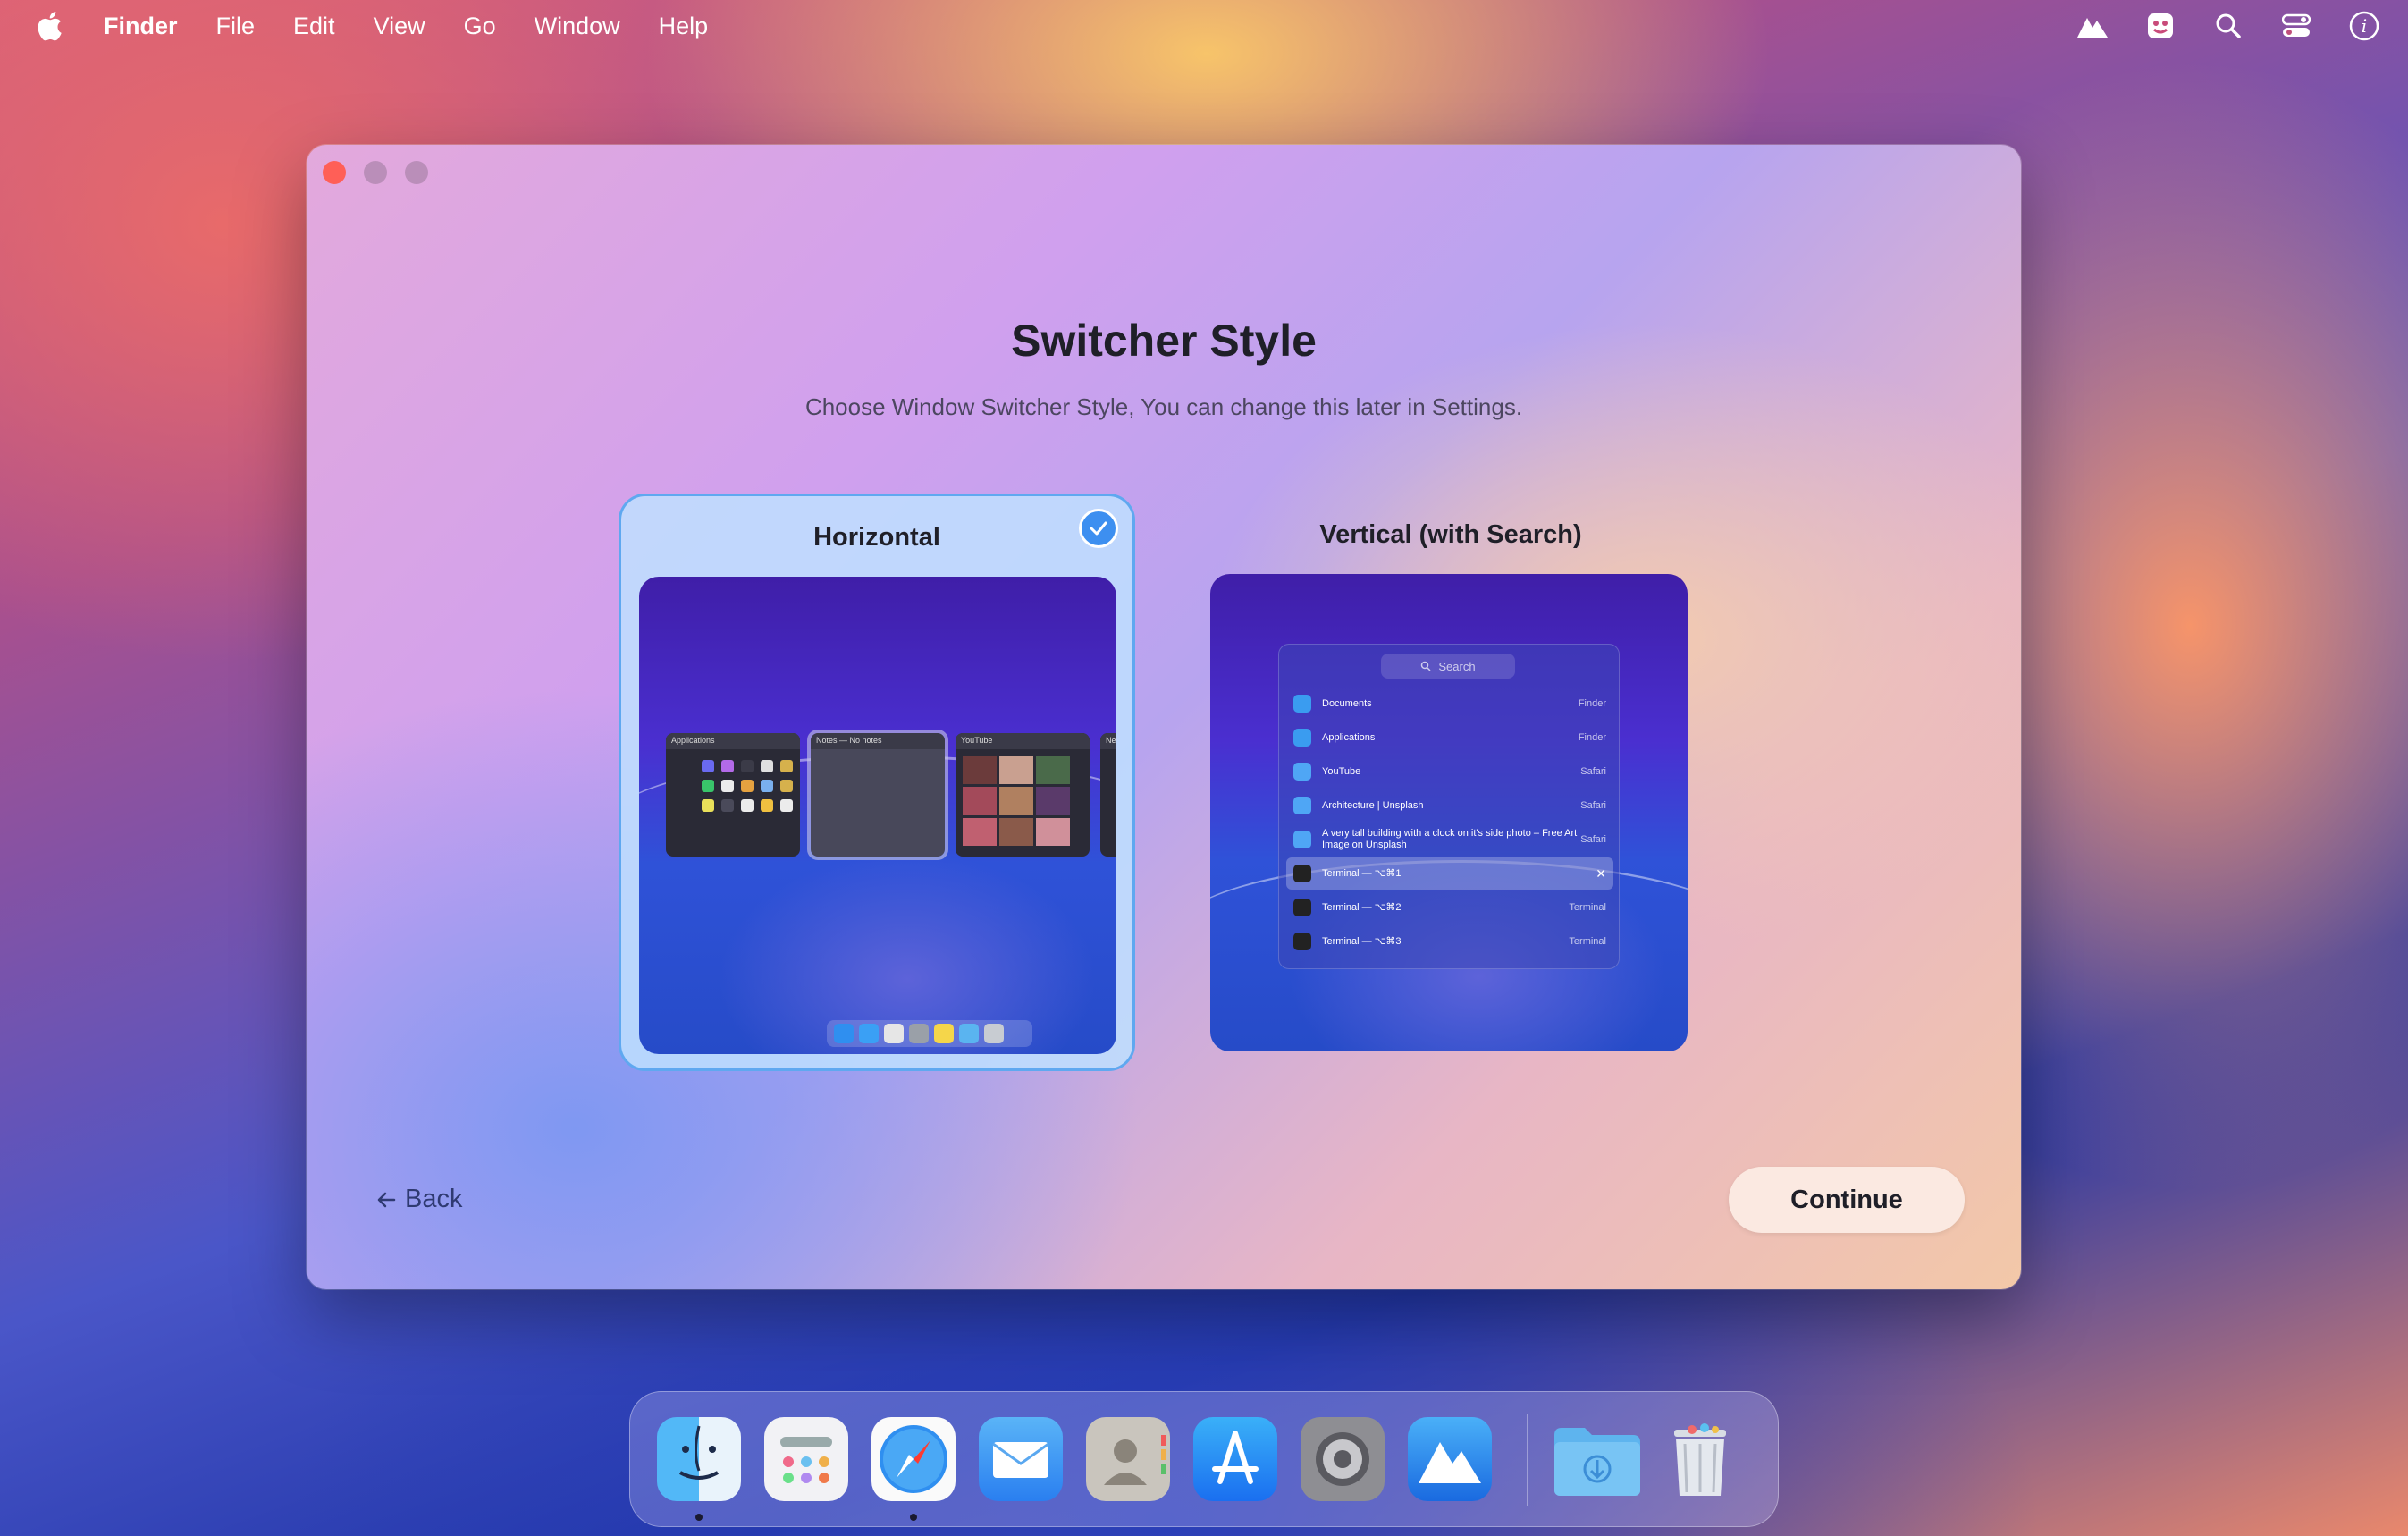 This screenshot has height=1536, width=2408. Describe the element at coordinates (2092, 26) in the screenshot. I see `alttab-status-icon` at that location.